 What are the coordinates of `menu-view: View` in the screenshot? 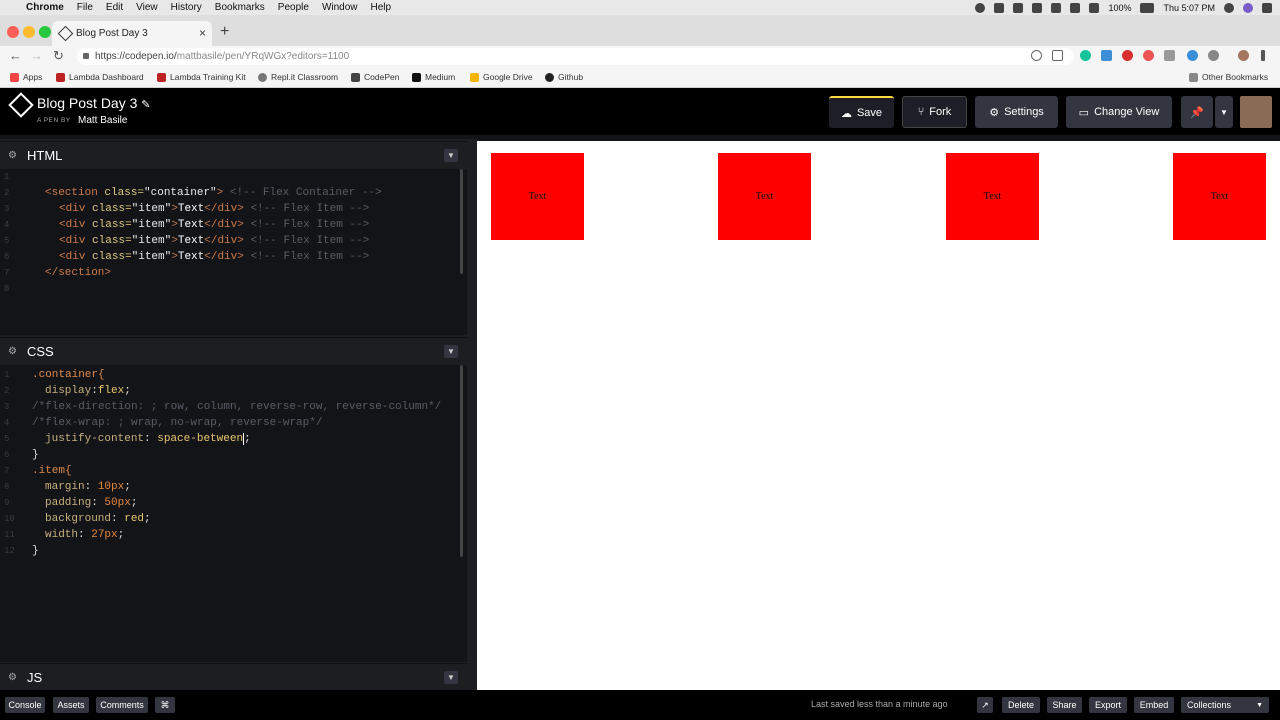 It's located at (147, 7).